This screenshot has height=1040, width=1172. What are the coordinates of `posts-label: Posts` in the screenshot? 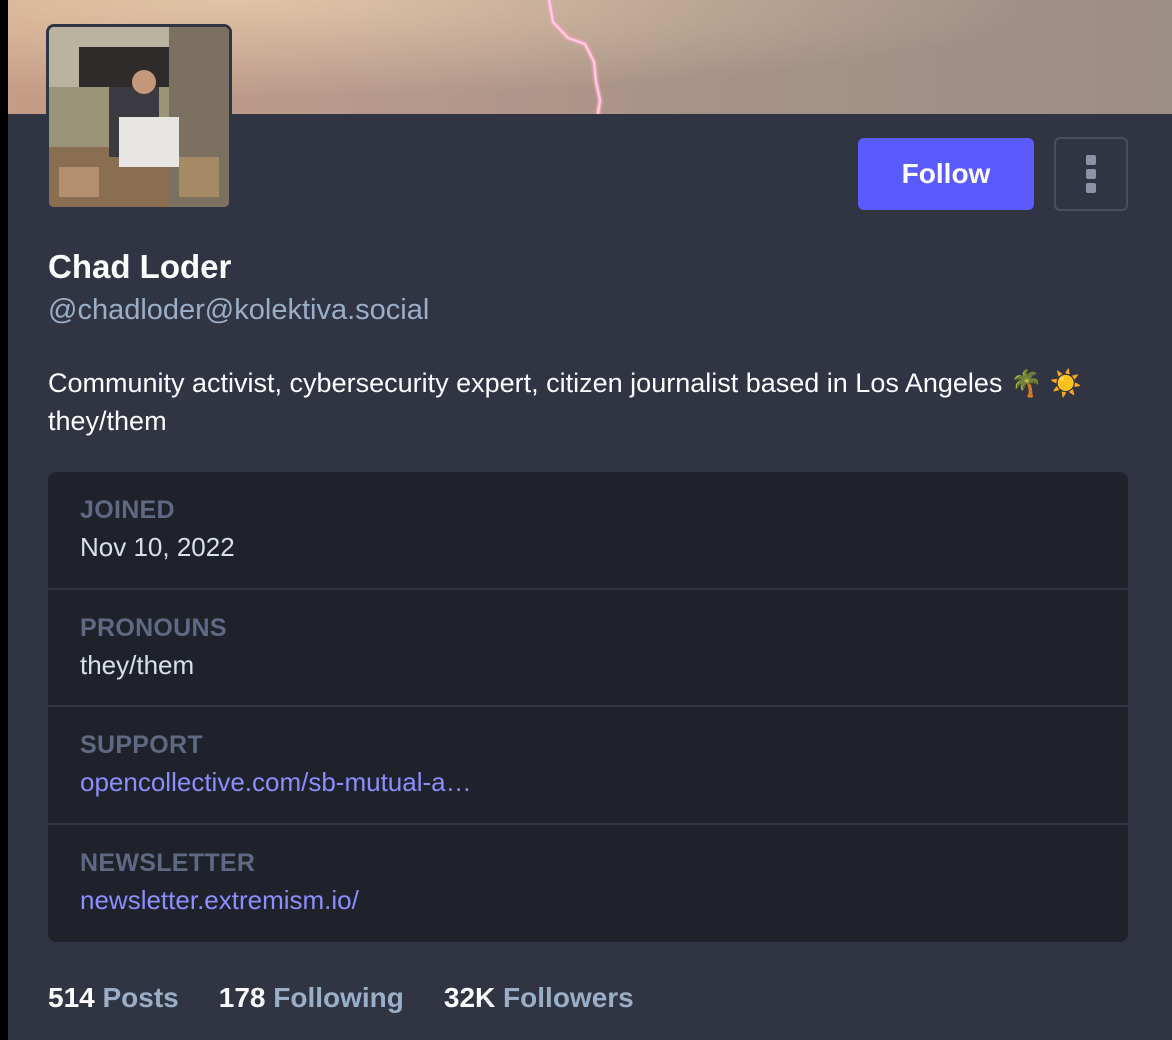 It's located at (140, 997).